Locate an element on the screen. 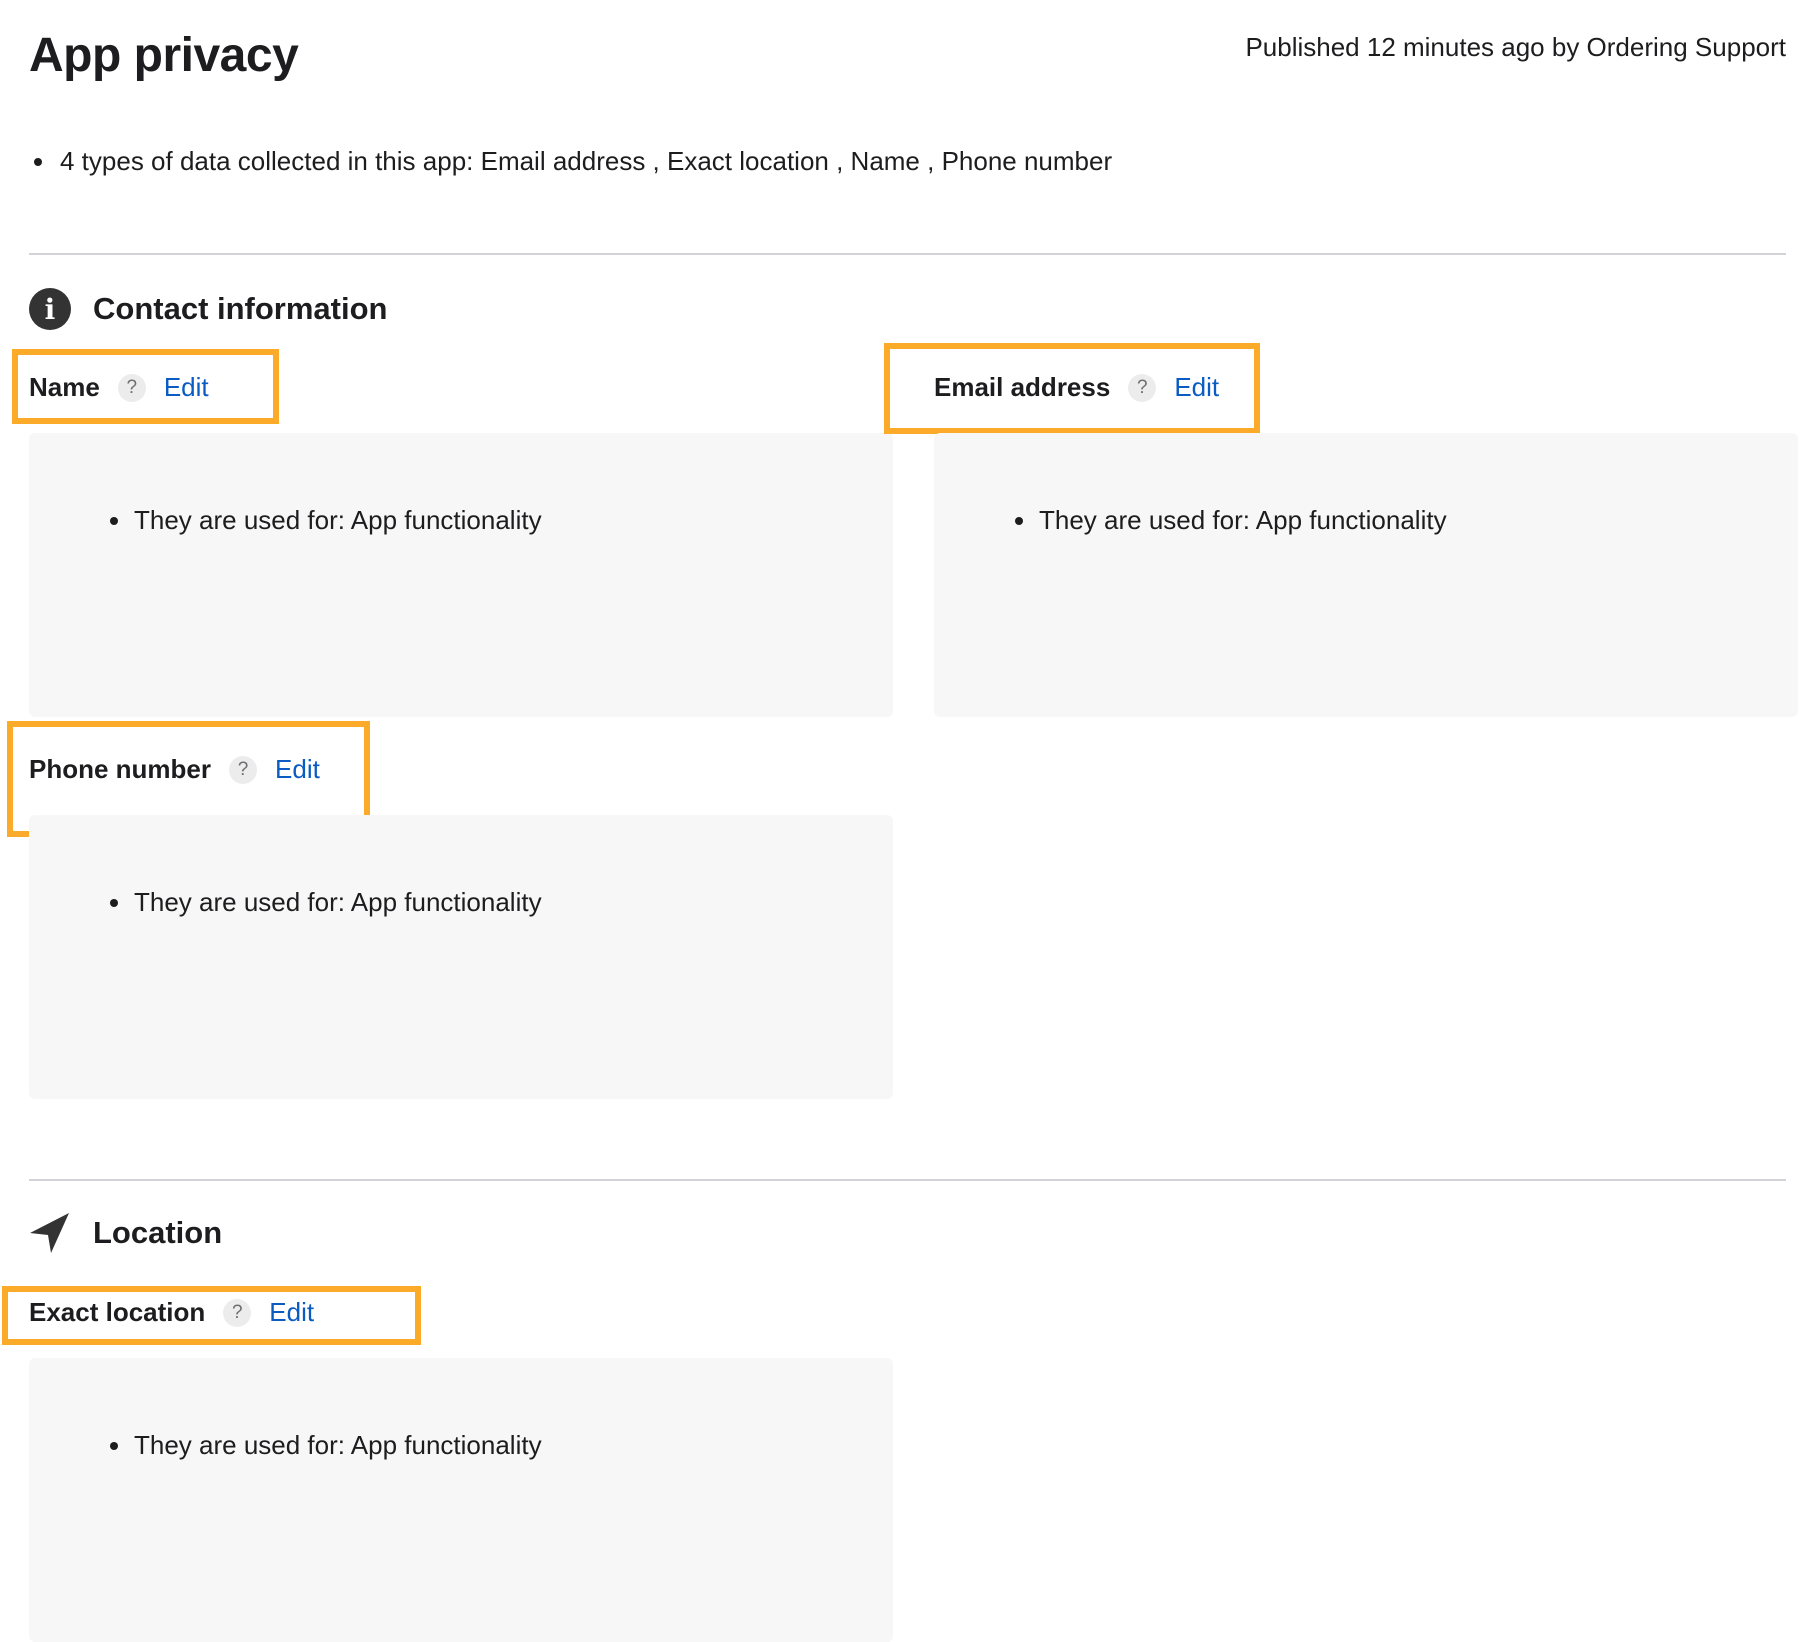  item-name-header: Name ? Edit is located at coordinates (119, 387).